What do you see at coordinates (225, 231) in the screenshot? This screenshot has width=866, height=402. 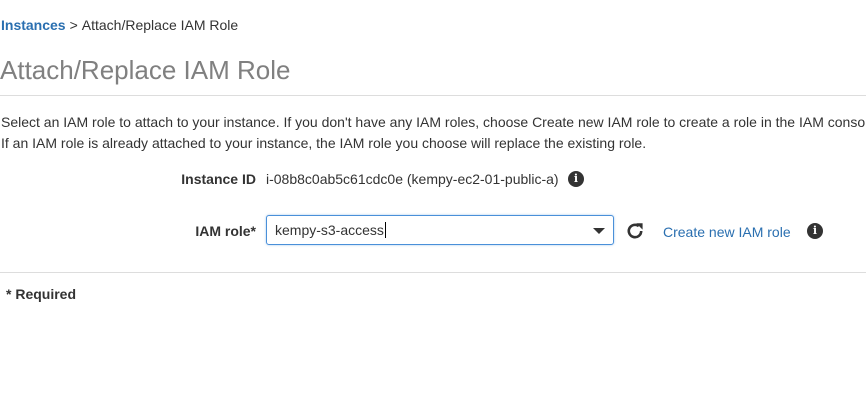 I see `iam-role-label: IAM role*` at bounding box center [225, 231].